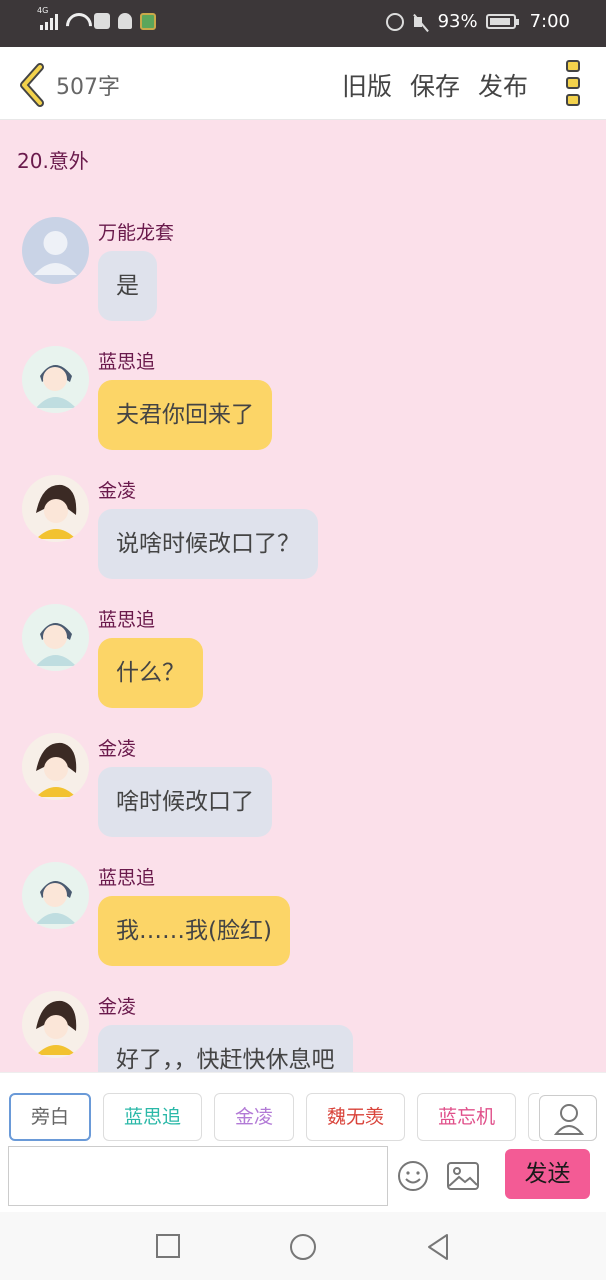 The width and height of the screenshot is (606, 1280). What do you see at coordinates (303, 23) in the screenshot?
I see `status-bar: 4G 93% 7:00` at bounding box center [303, 23].